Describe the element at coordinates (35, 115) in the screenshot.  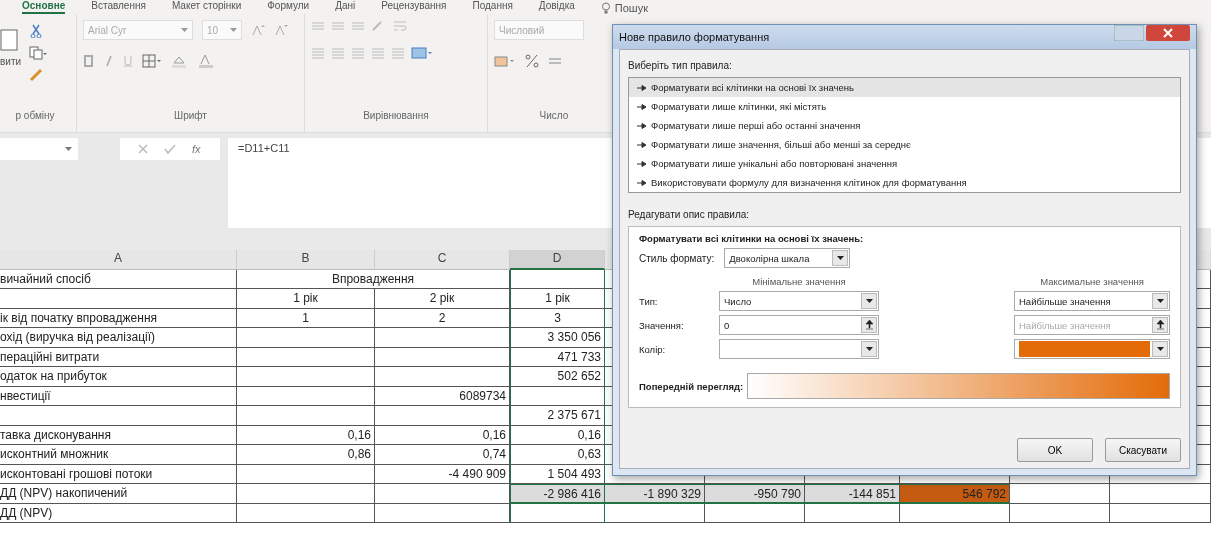
I see `group-label: р обміну` at that location.